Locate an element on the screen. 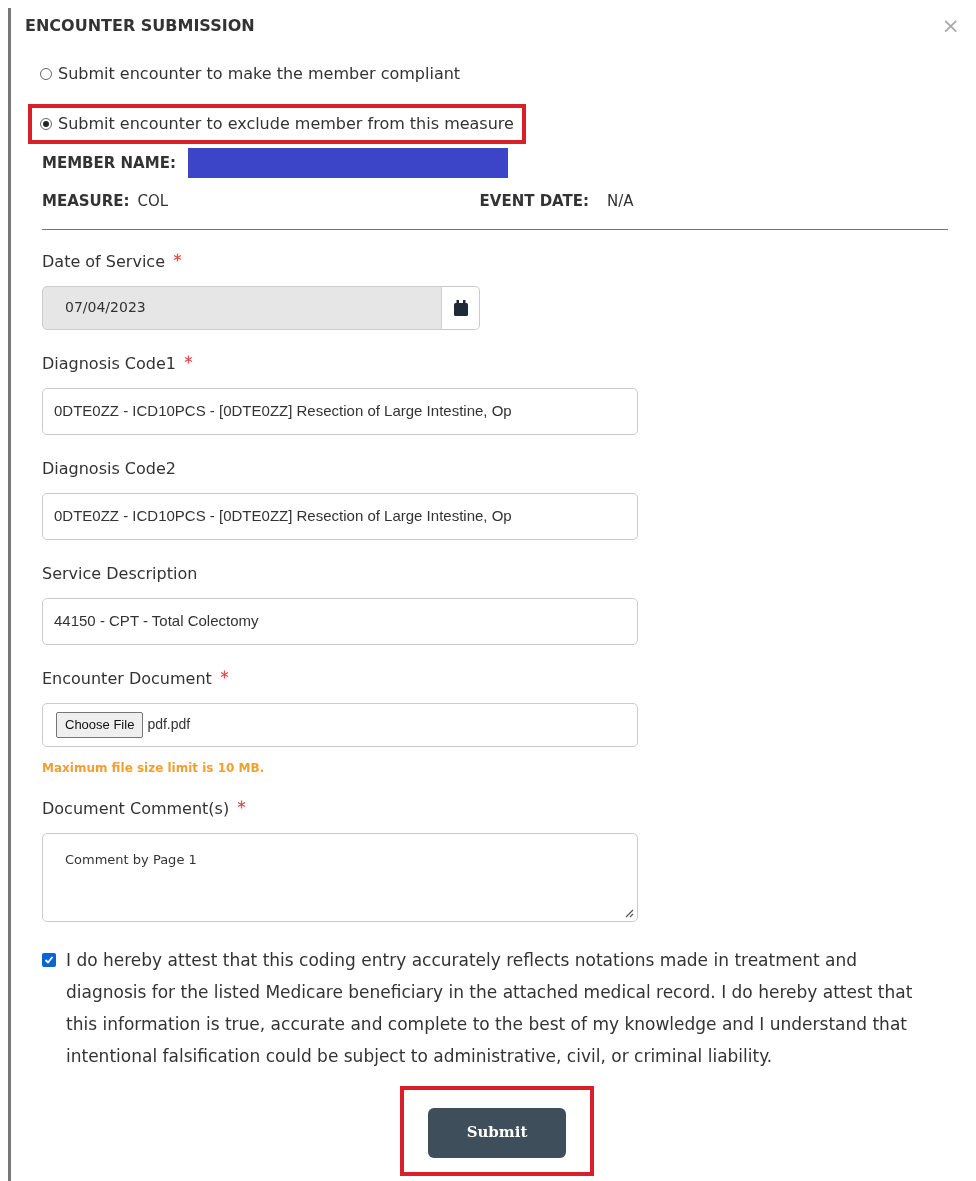 The image size is (976, 1181). event-date-label: EVENT DATE: is located at coordinates (534, 201).